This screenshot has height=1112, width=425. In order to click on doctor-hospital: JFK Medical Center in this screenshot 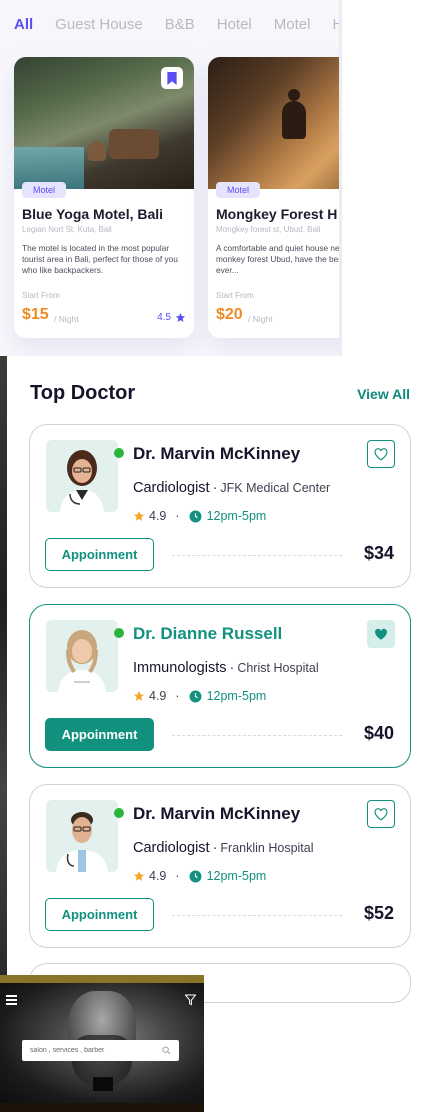, I will do `click(275, 488)`.